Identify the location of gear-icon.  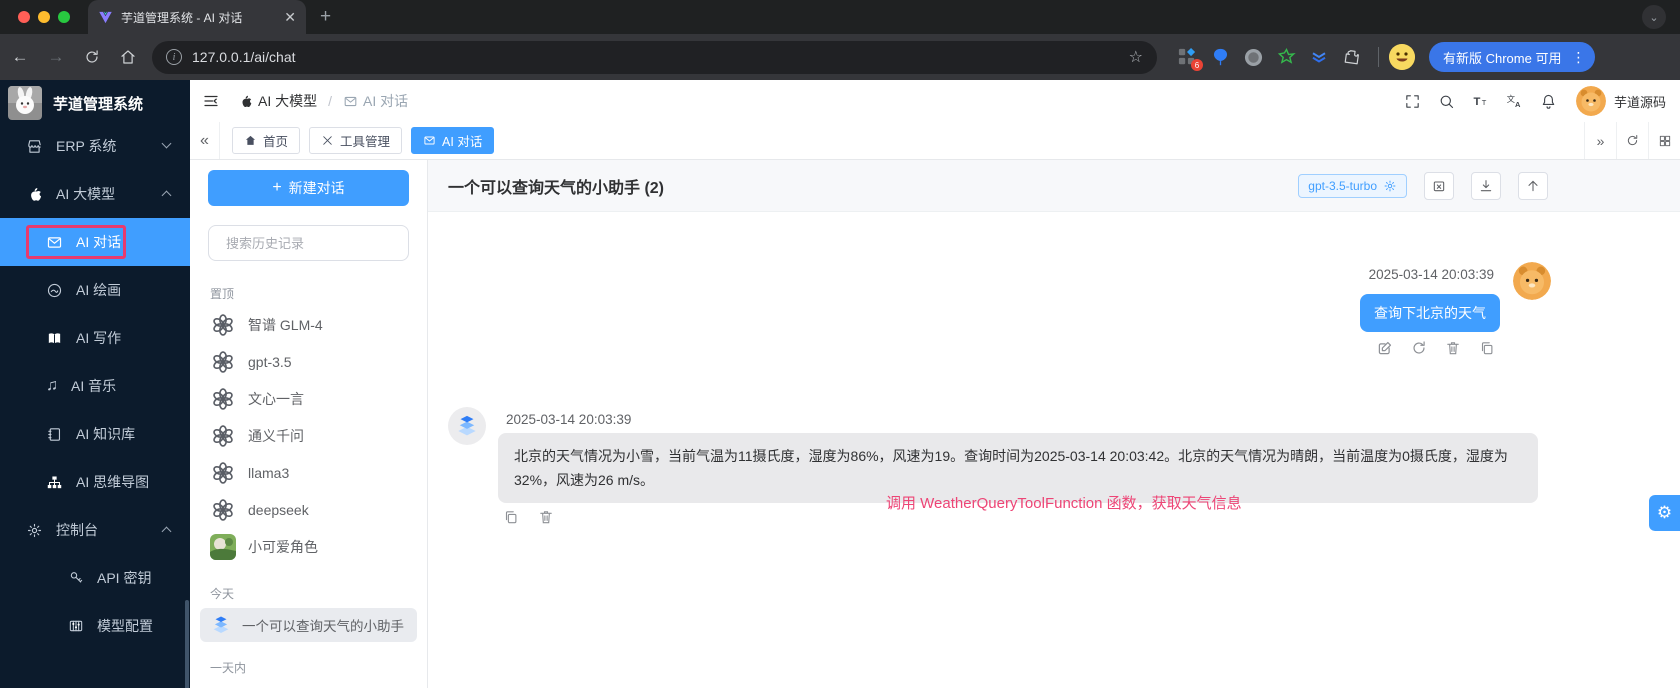
(1390, 186).